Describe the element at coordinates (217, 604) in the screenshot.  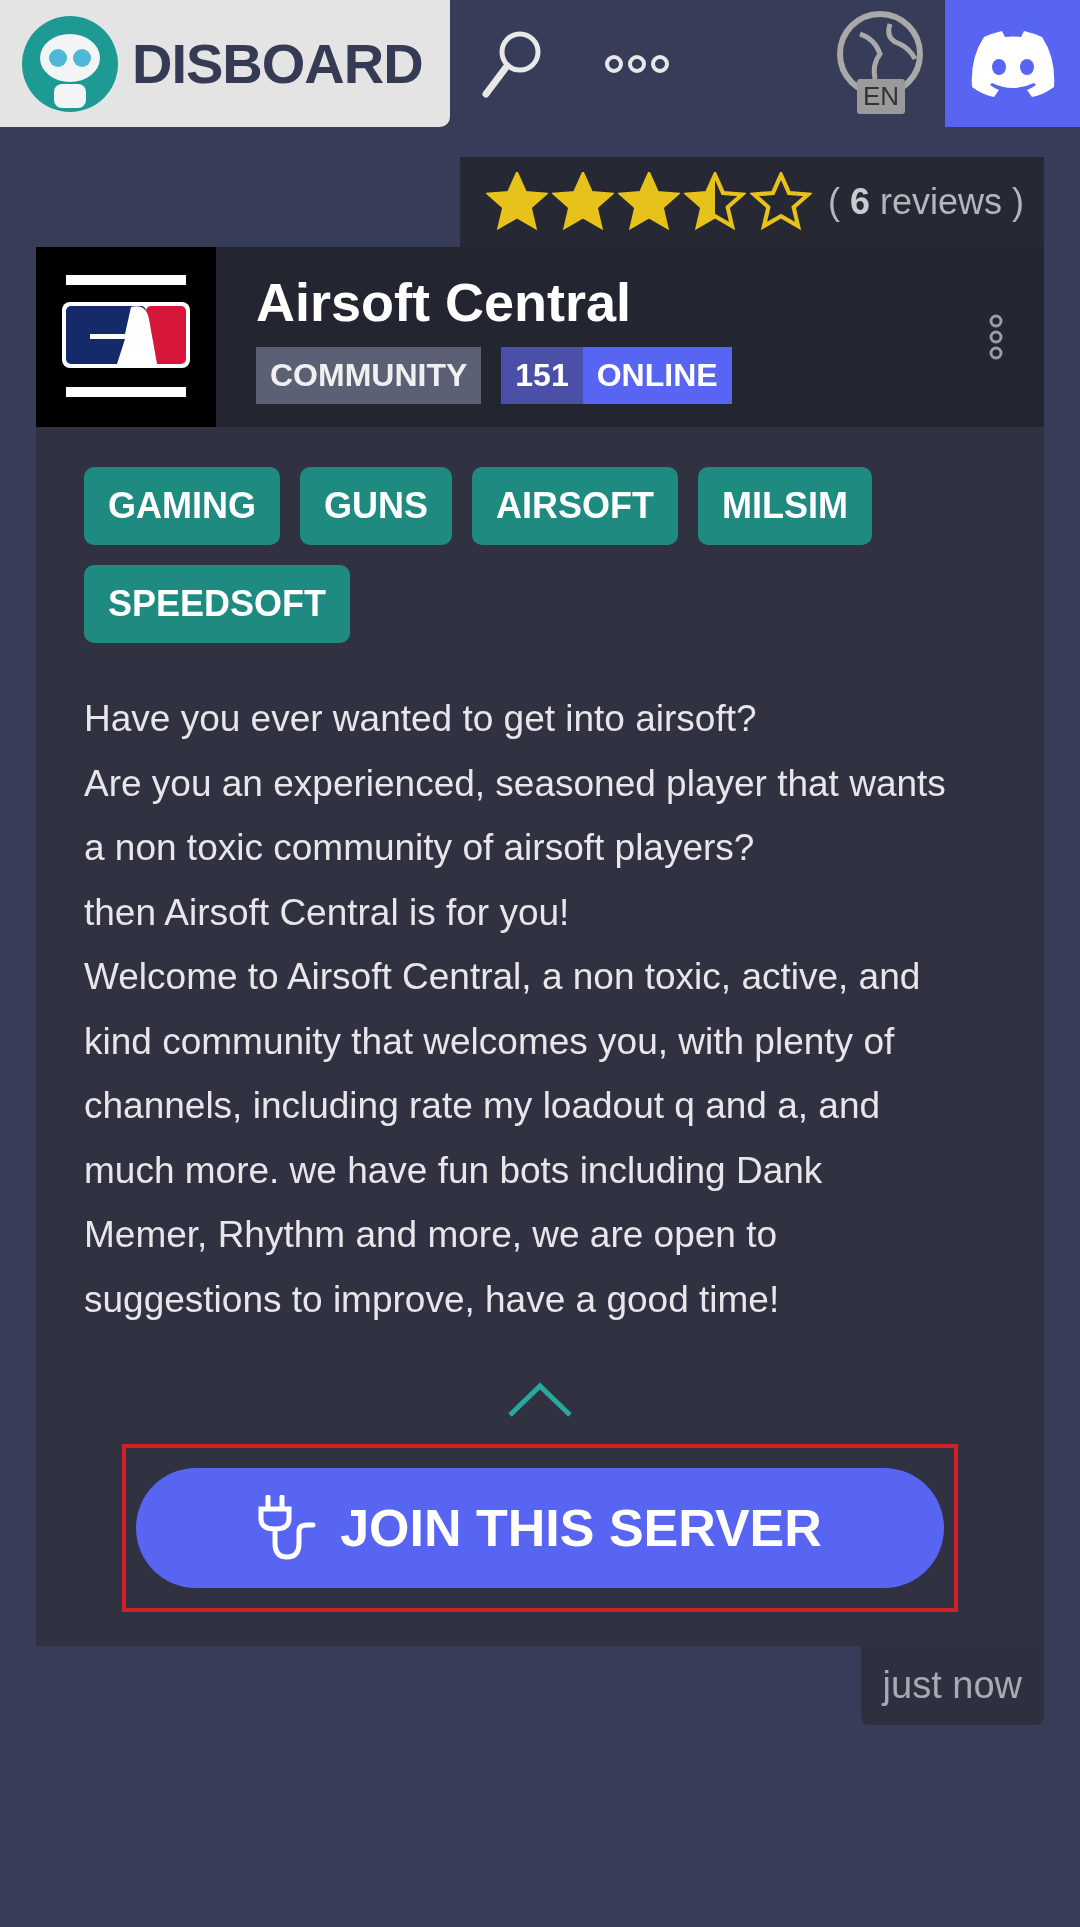
I see `tag: SPEEDSOFT` at that location.